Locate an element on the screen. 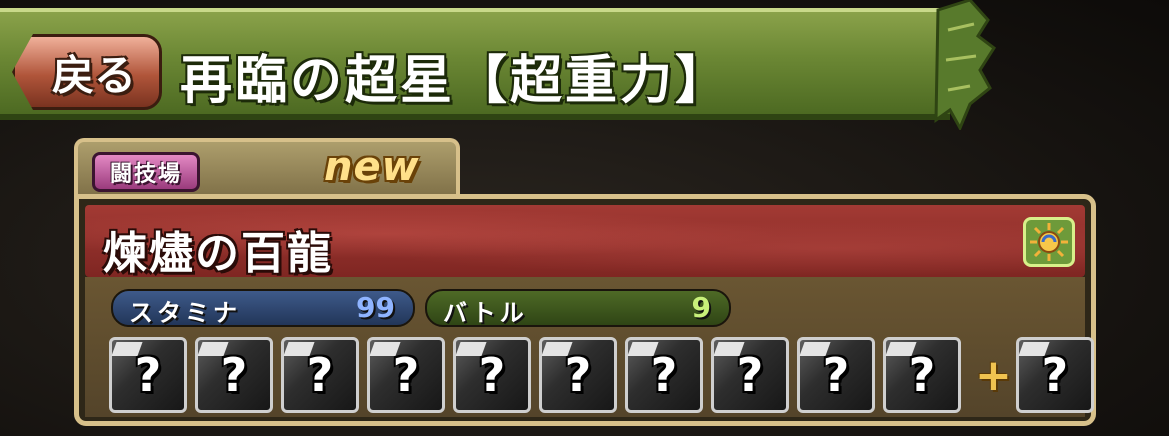 The height and width of the screenshot is (436, 1169). drop-list: ? ? ? ? ? ? ? ? ? ? + ? is located at coordinates (601, 375).